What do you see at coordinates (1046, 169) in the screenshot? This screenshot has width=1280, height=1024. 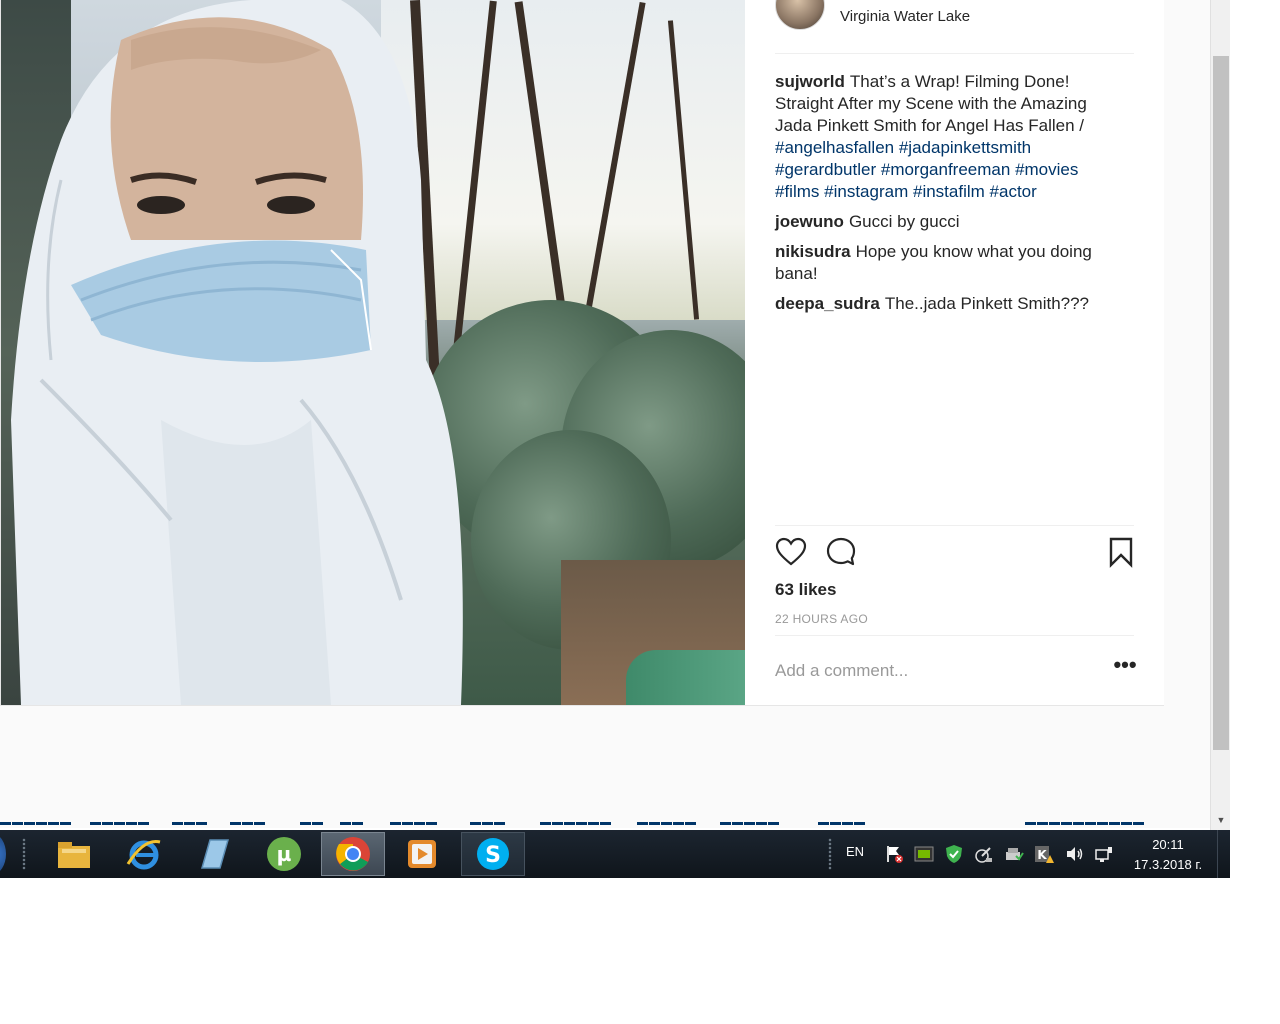 I see `hashtag: #movies` at bounding box center [1046, 169].